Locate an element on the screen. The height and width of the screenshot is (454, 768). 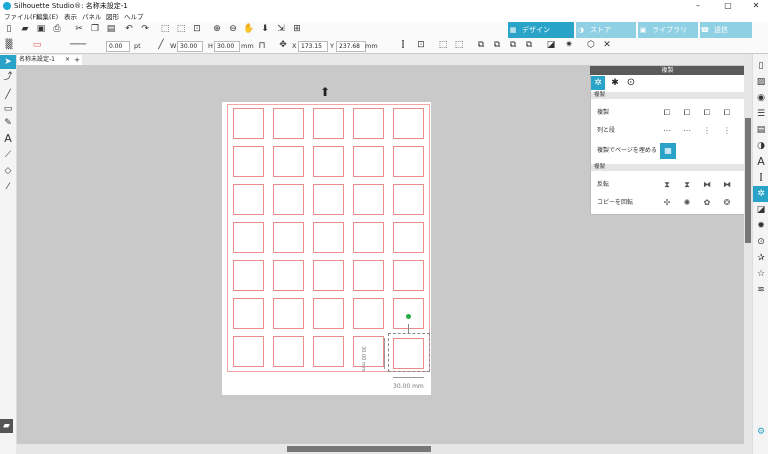
line-color-icon: ▭ is located at coordinates (37, 45).